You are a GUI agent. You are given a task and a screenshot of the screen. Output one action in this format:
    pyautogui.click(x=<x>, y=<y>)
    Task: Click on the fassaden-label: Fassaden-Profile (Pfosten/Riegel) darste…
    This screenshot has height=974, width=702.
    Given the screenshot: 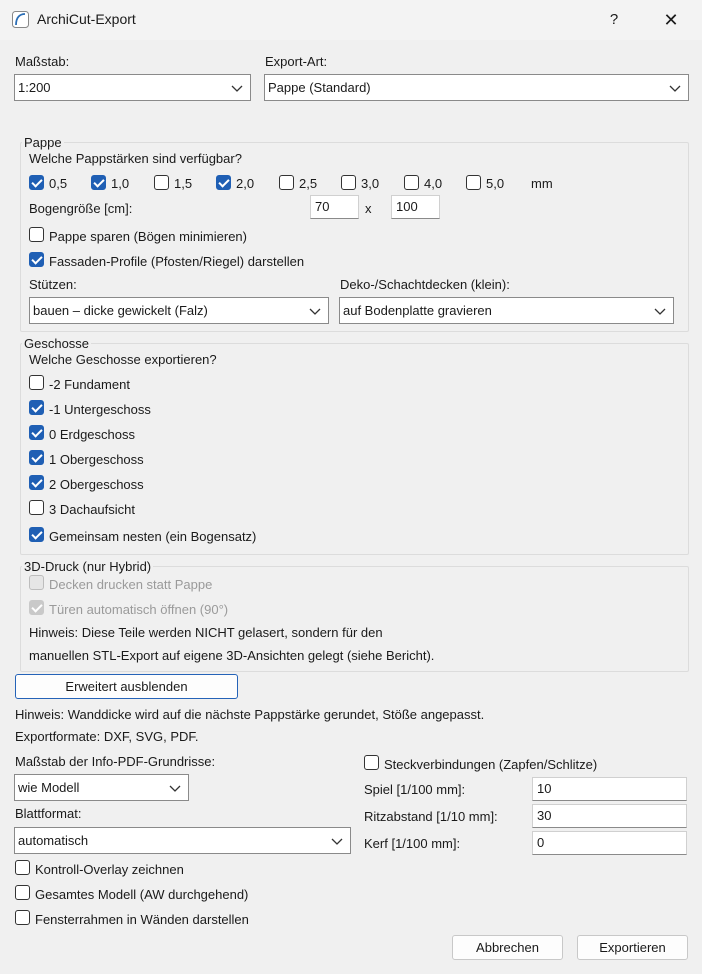 What is the action you would take?
    pyautogui.click(x=177, y=261)
    